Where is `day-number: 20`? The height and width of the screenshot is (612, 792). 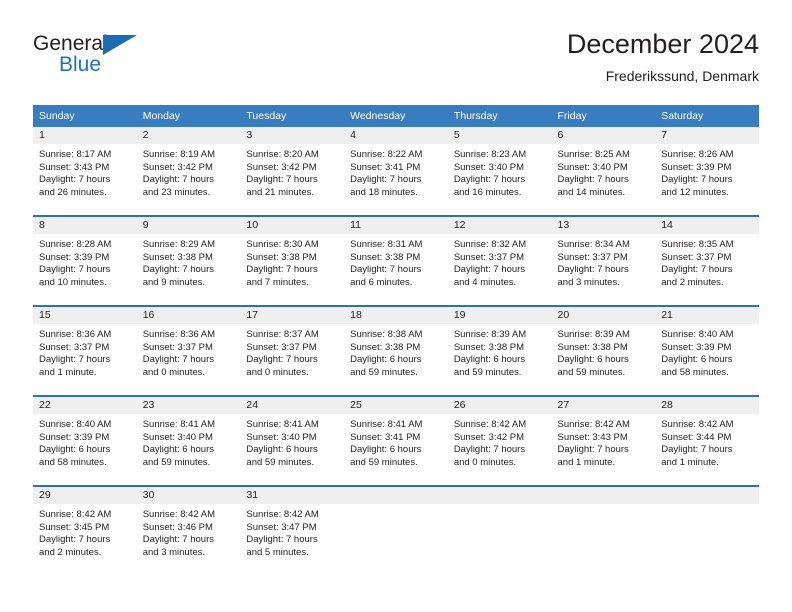 day-number: 20 is located at coordinates (603, 315).